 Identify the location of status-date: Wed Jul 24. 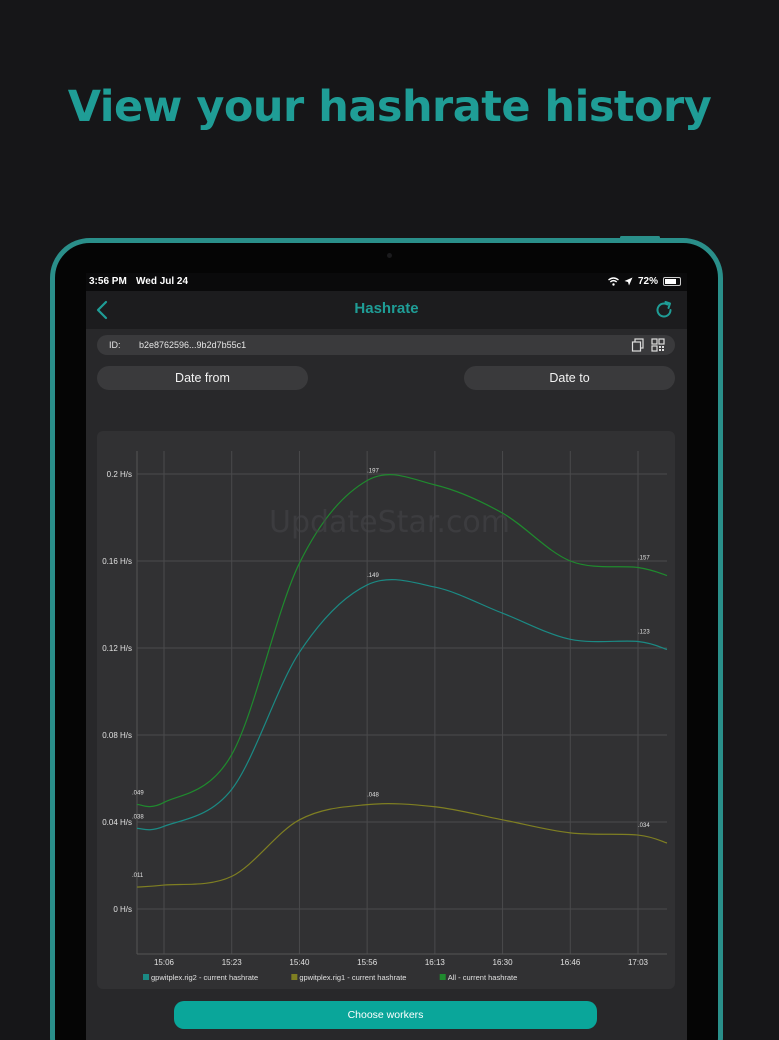
(162, 281).